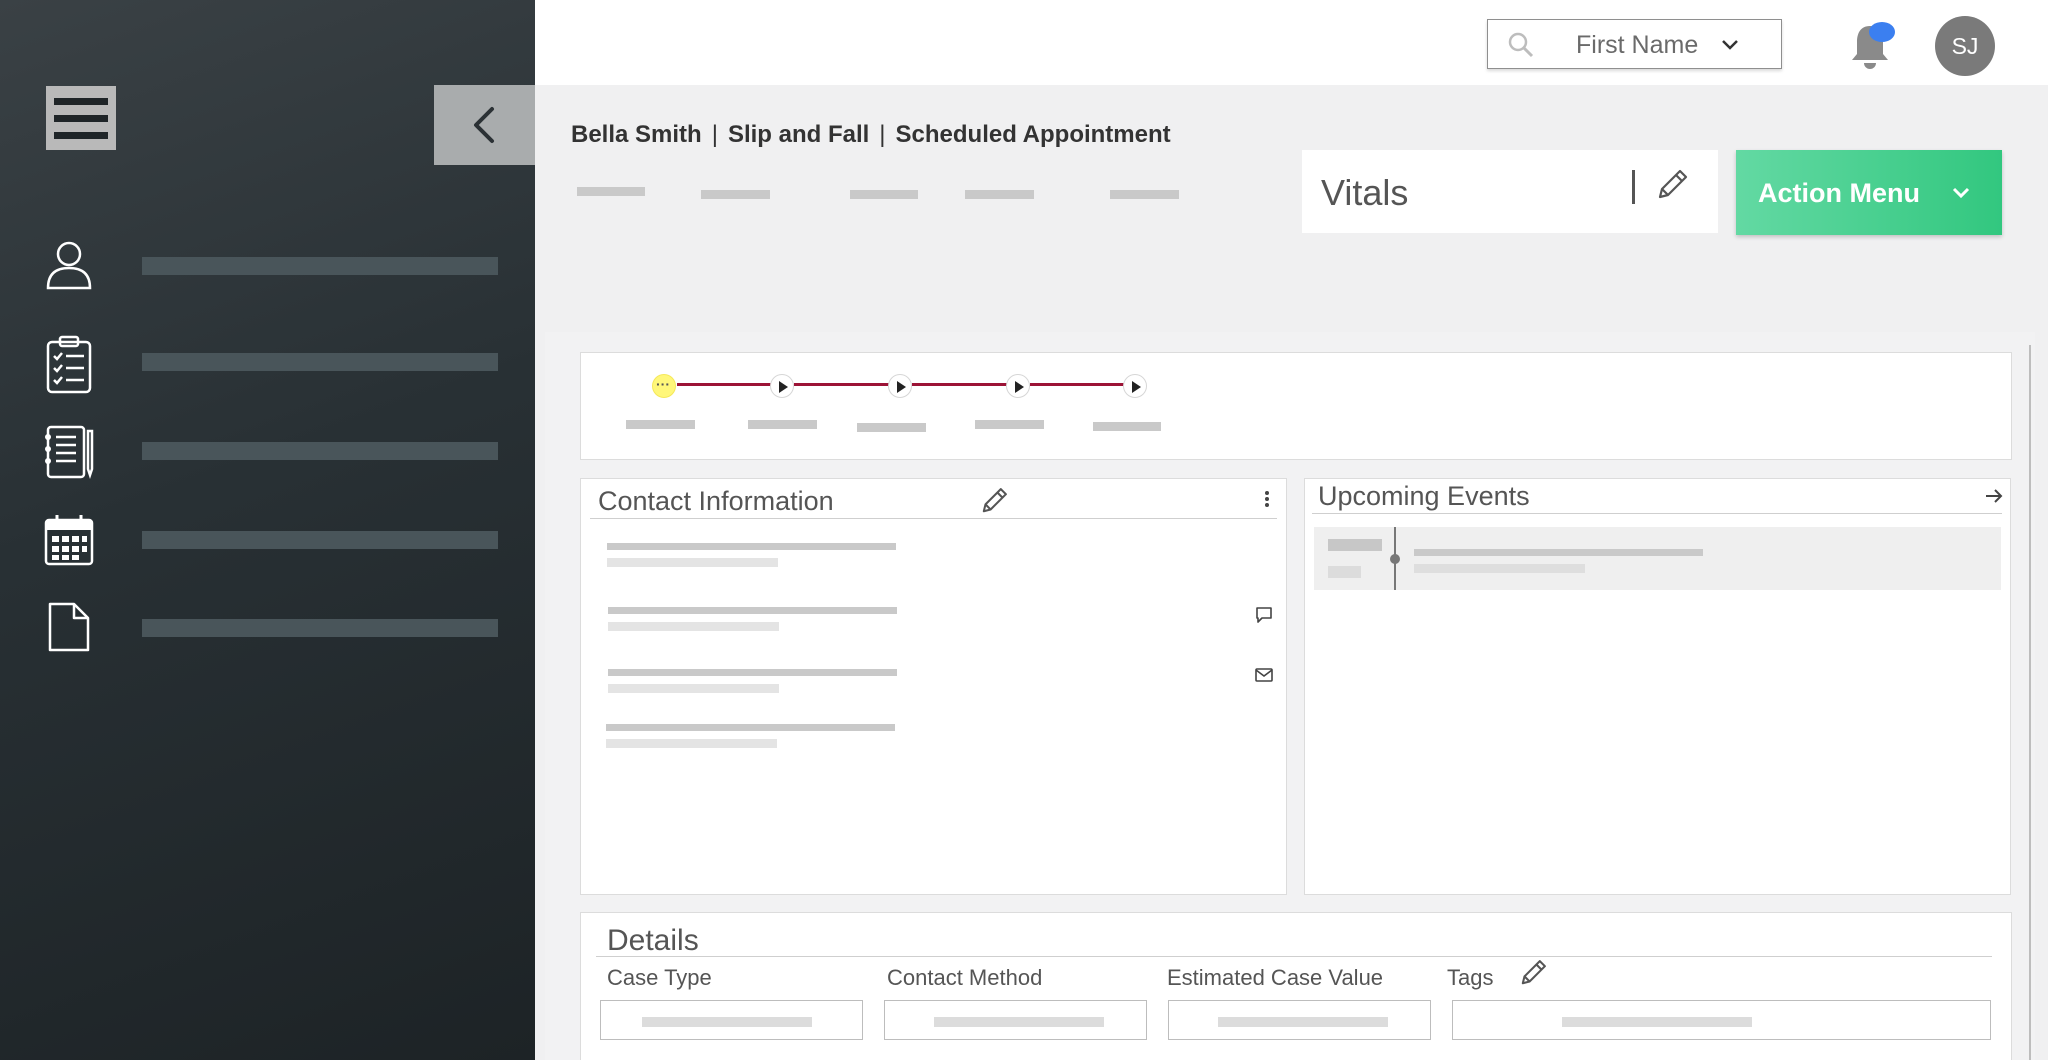 This screenshot has width=2048, height=1060. Describe the element at coordinates (1470, 977) in the screenshot. I see `tags-label: Tags` at that location.